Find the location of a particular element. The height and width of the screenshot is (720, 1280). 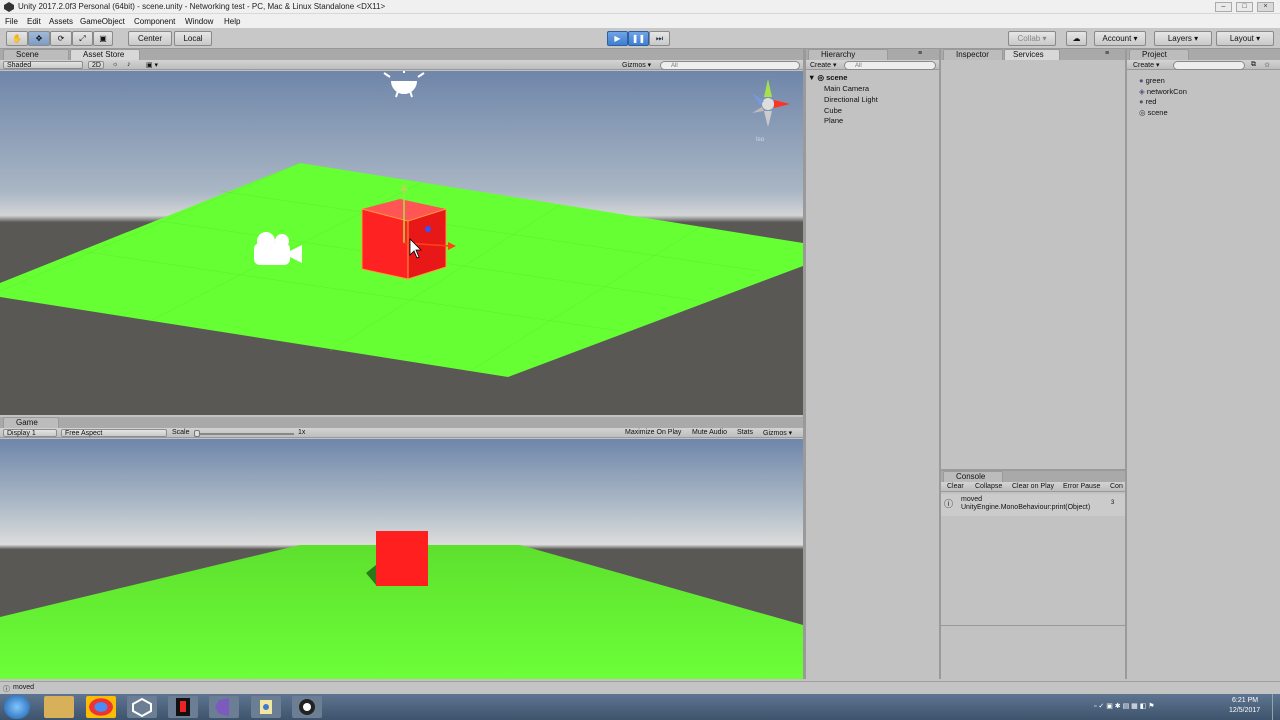

tab-game: Game is located at coordinates (31, 422).